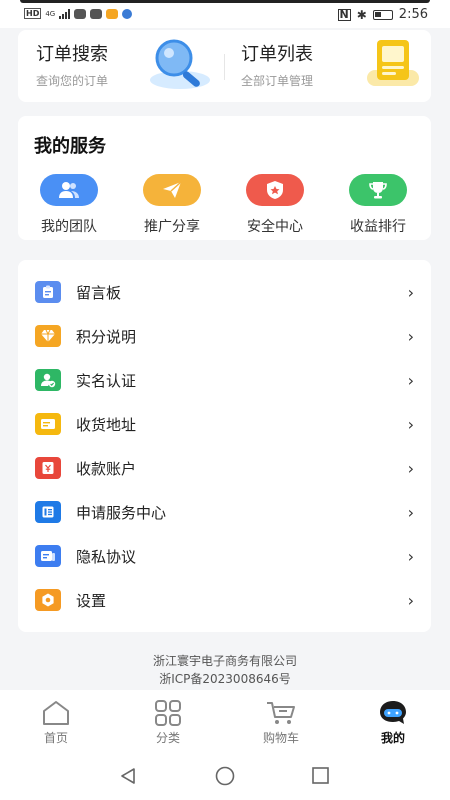 Image resolution: width=450 pixels, height=800 pixels. Describe the element at coordinates (56, 713) in the screenshot. I see `home-icon` at that location.